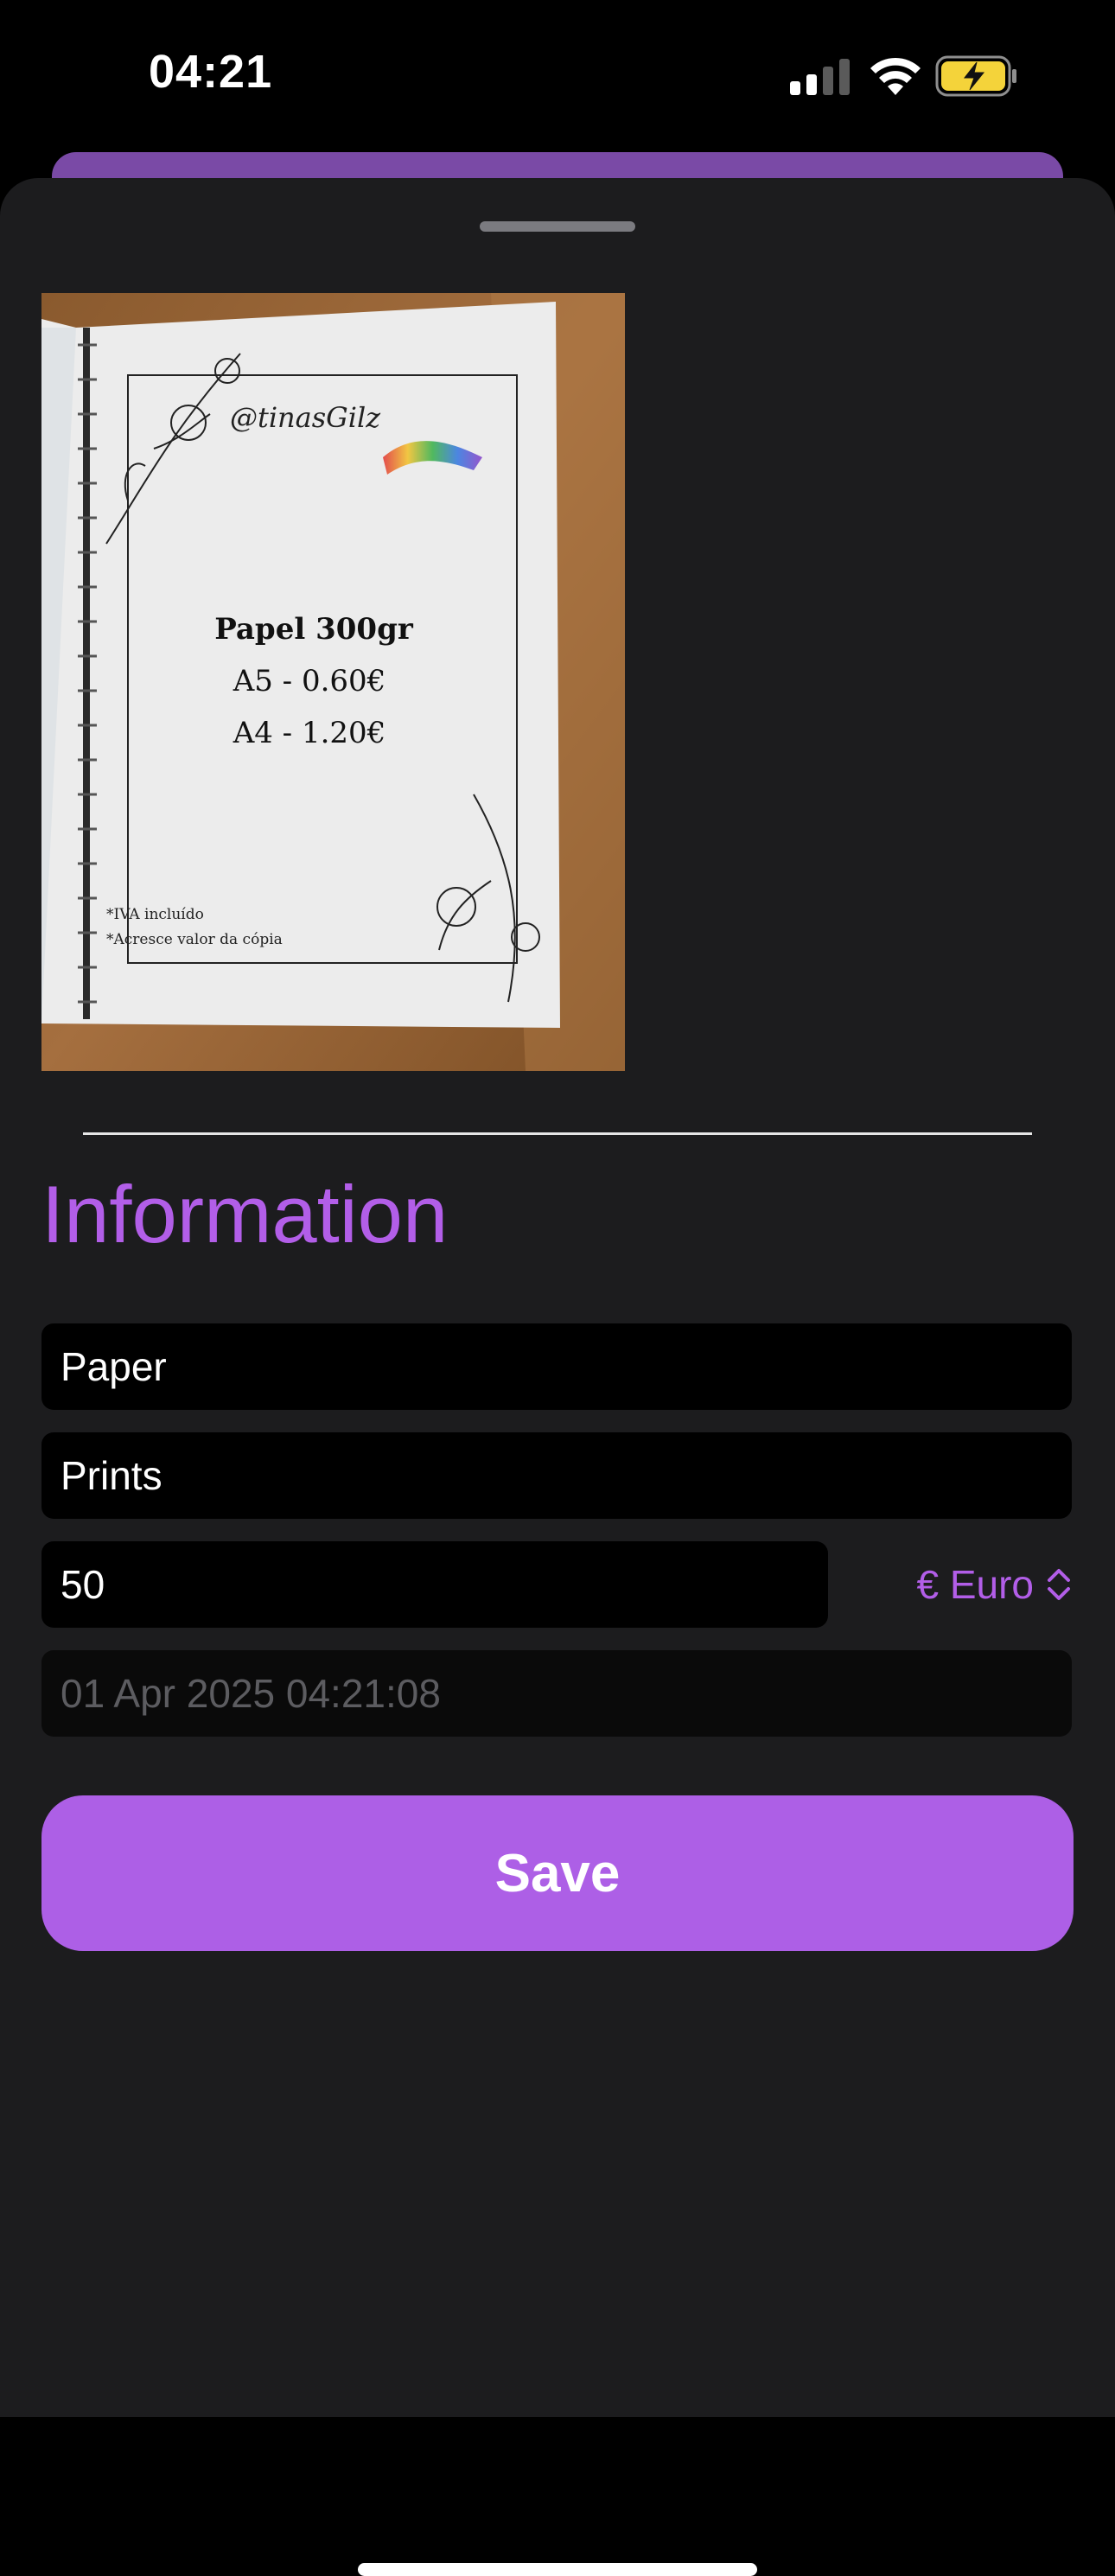 Image resolution: width=1115 pixels, height=2576 pixels. What do you see at coordinates (557, 2569) in the screenshot?
I see `home-indicator` at bounding box center [557, 2569].